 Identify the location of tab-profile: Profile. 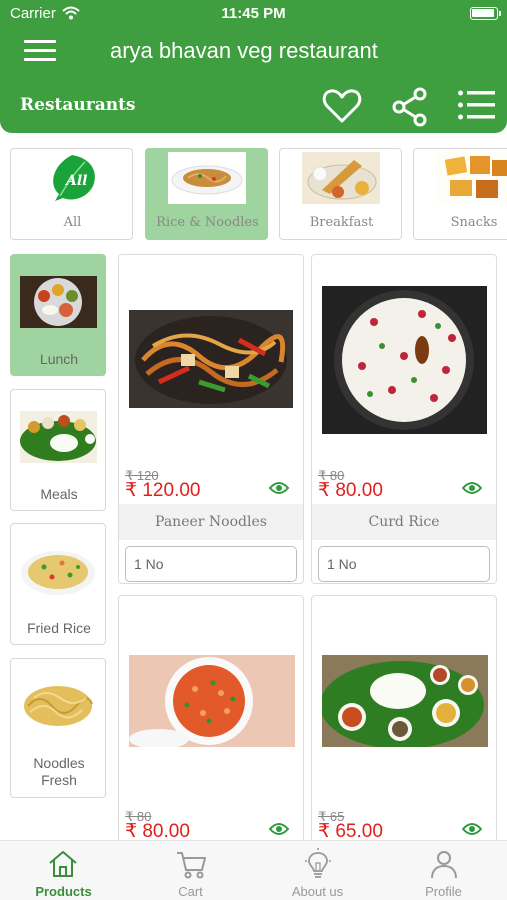
(443, 870).